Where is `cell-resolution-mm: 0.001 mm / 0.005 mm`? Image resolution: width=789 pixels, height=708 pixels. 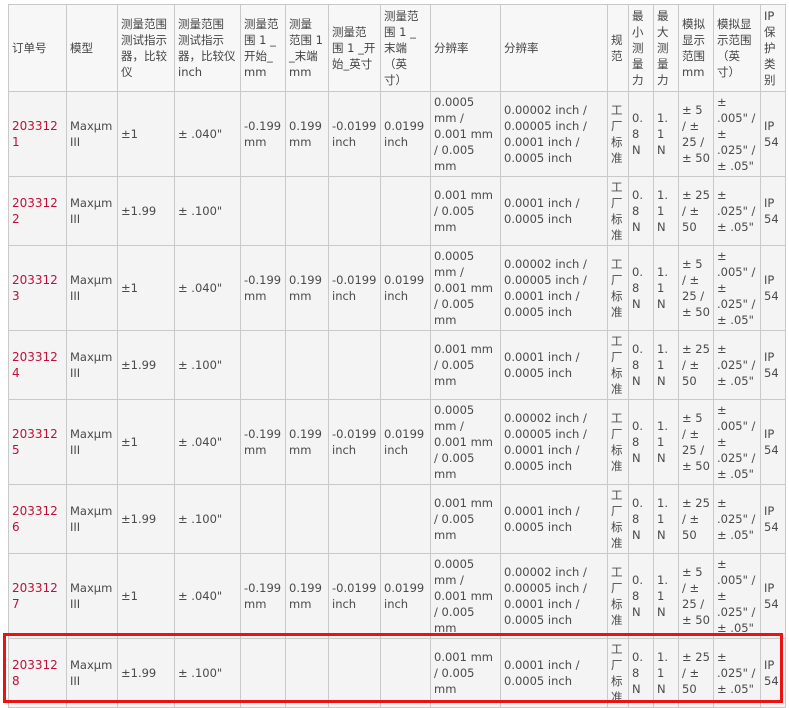
cell-resolution-mm: 0.001 mm / 0.005 mm is located at coordinates (465, 365).